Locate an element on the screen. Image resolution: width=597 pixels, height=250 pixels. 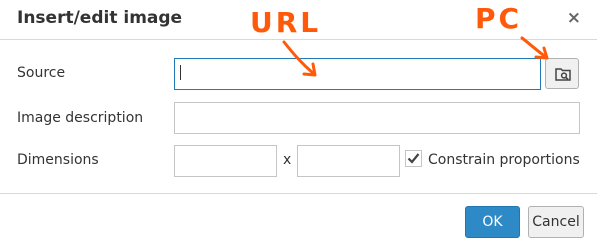
ok-button: OK is located at coordinates (492, 222).